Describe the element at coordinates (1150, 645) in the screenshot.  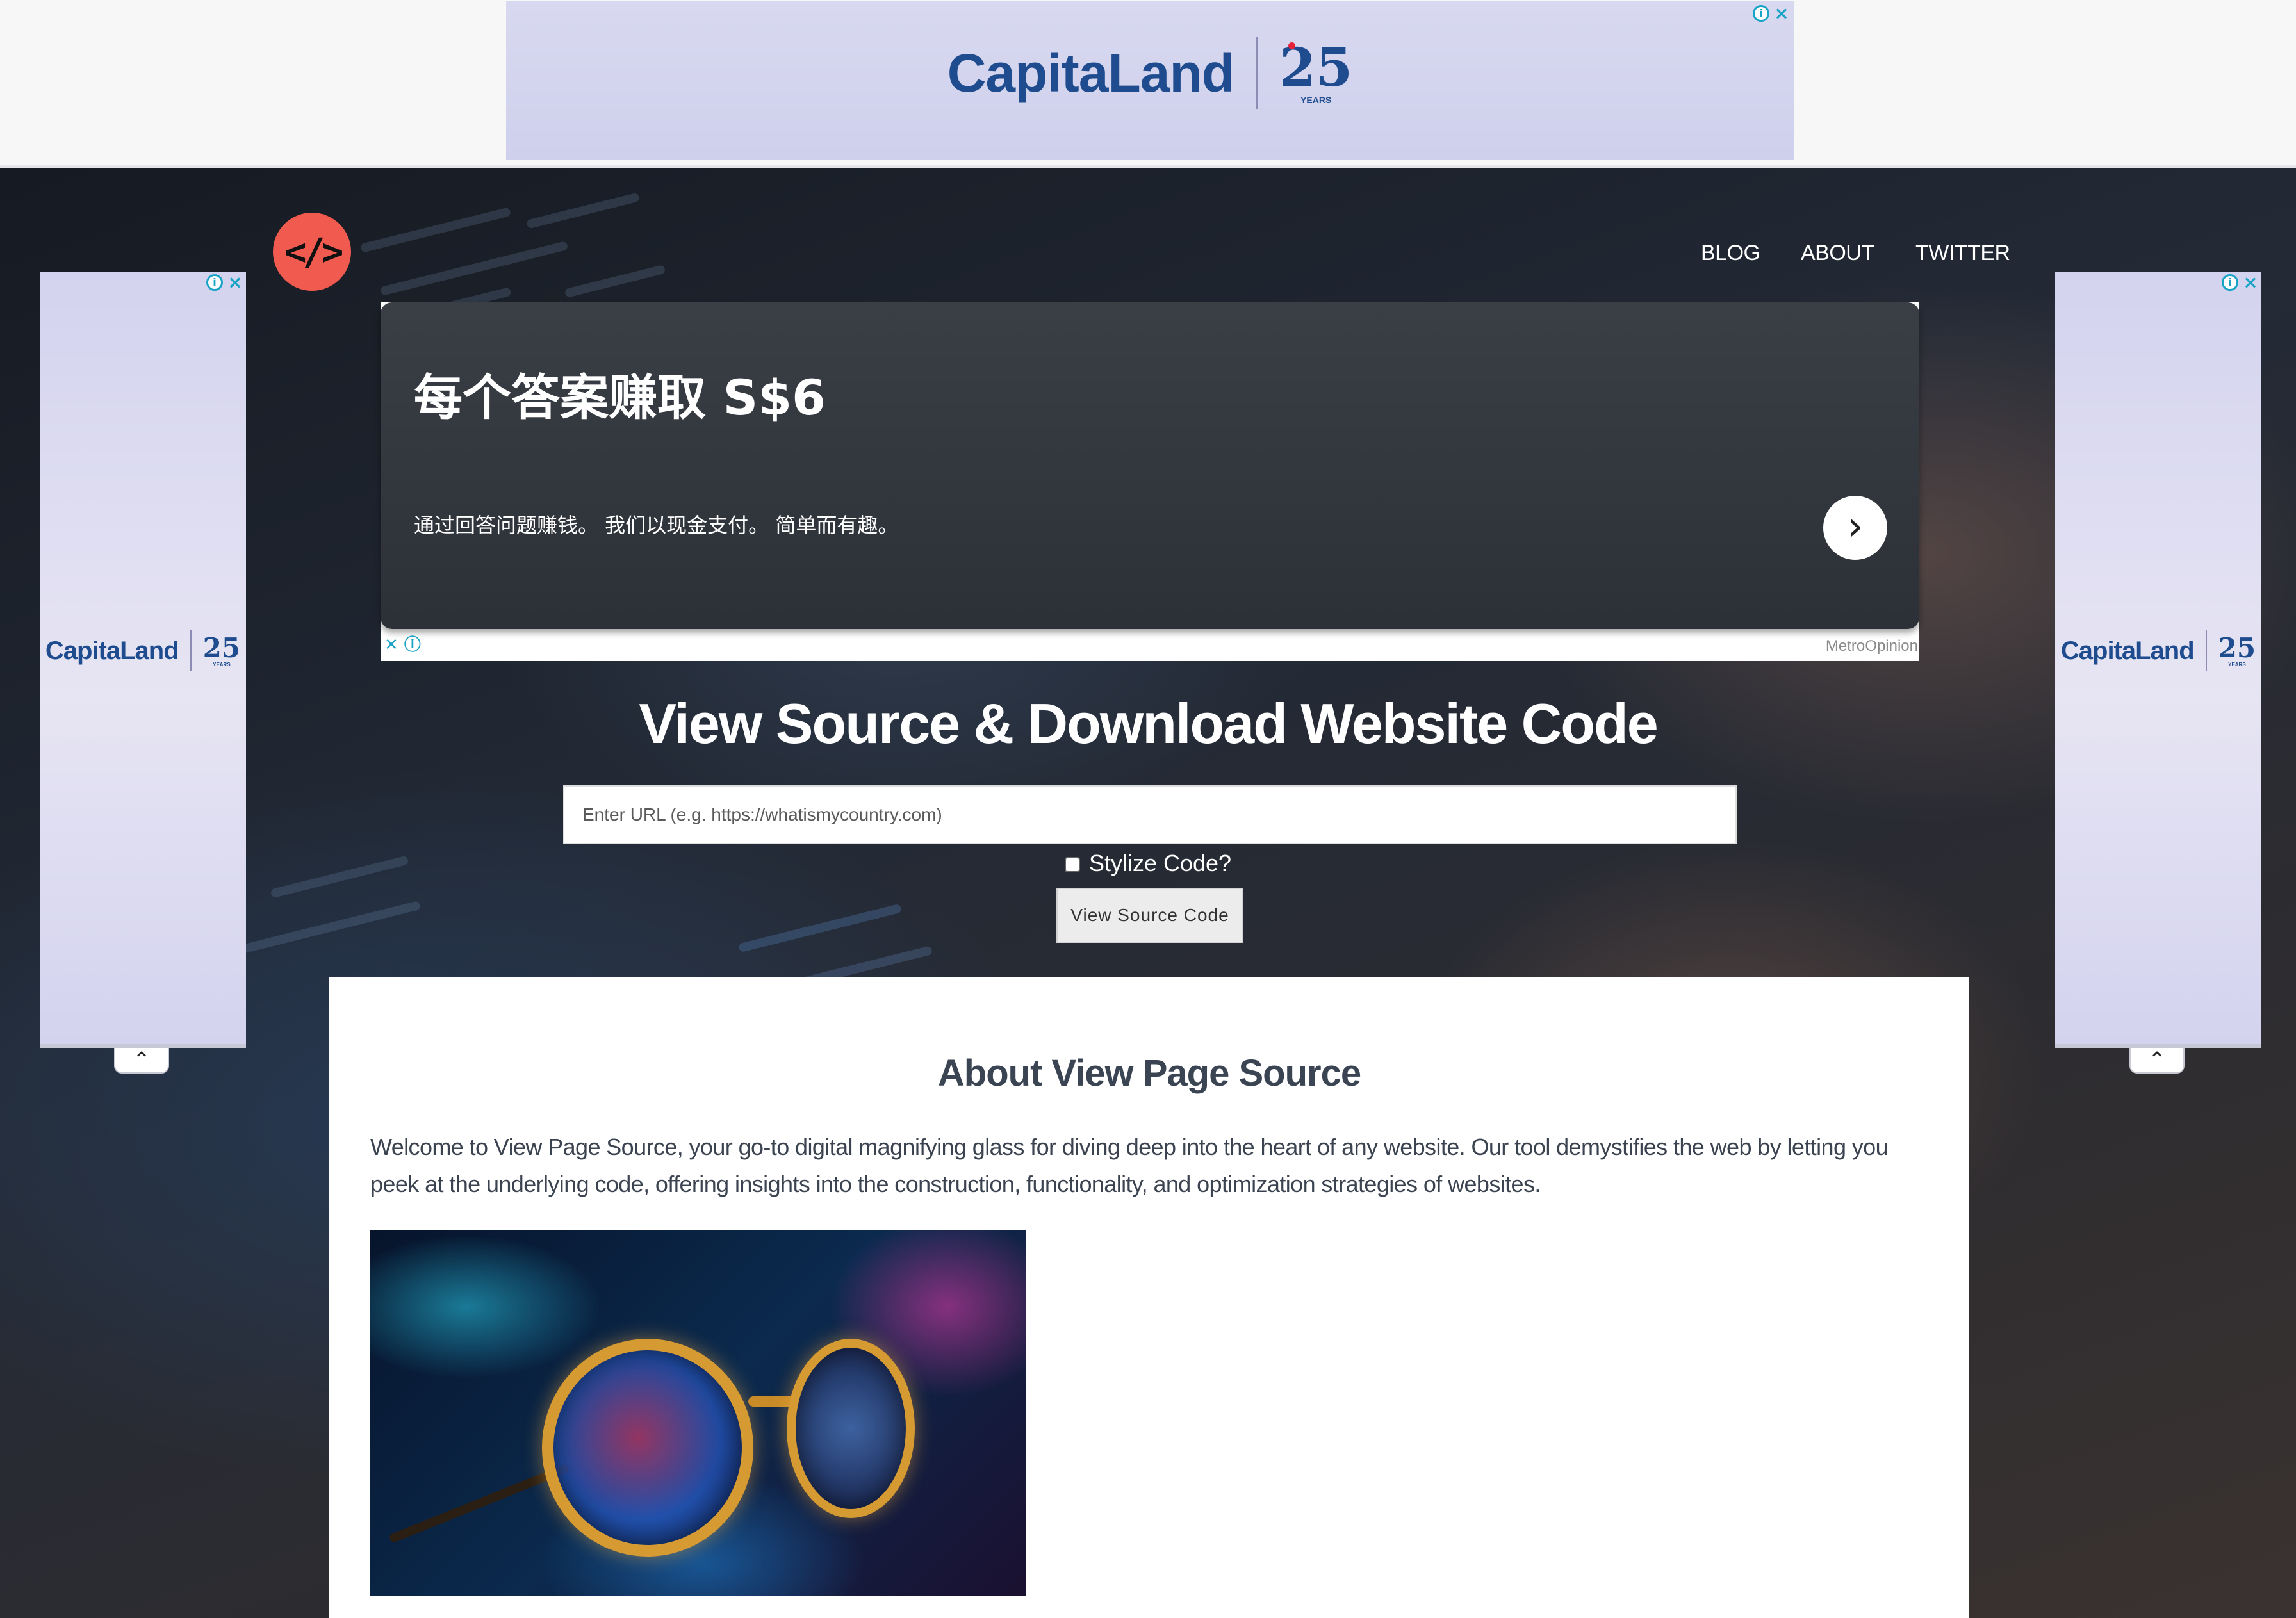
I see `native-ad-footer: ✕ ⓘ MetroOpinion` at that location.